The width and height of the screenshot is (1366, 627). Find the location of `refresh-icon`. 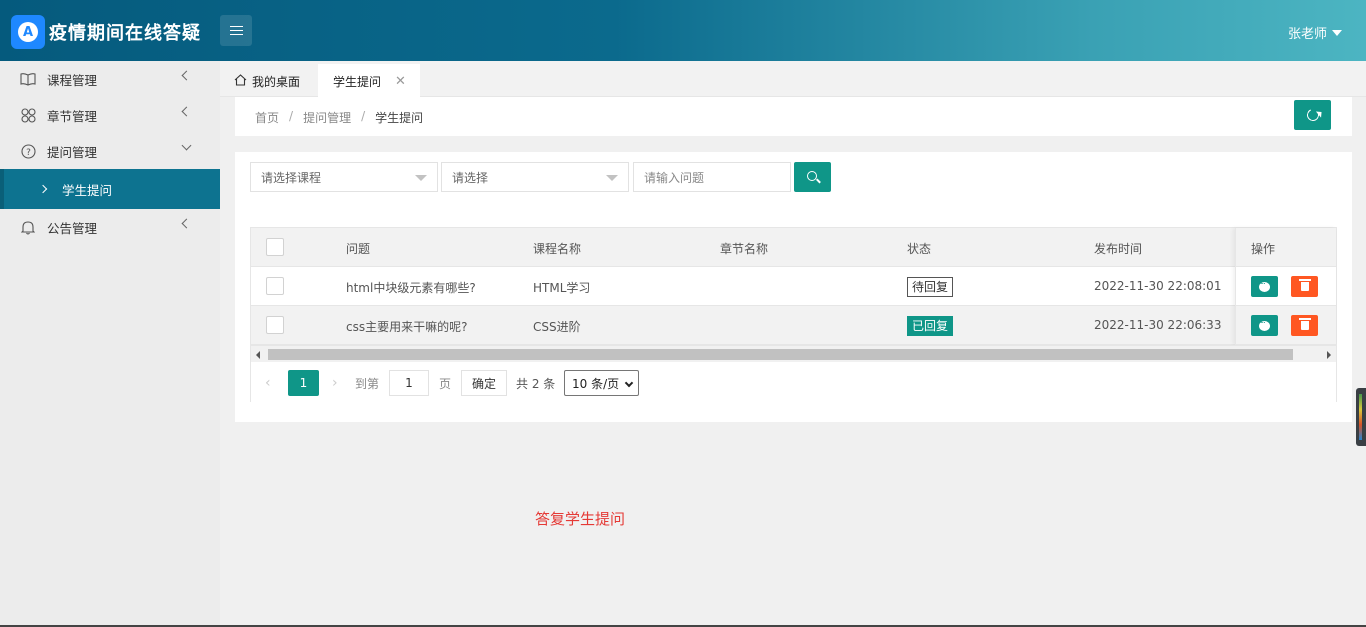

refresh-icon is located at coordinates (1312, 115).